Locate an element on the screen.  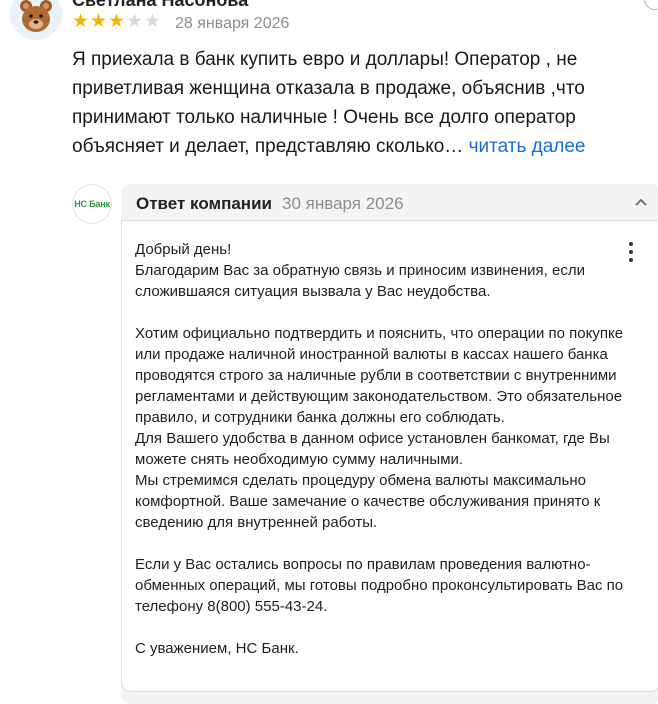
kebab-menu-icon is located at coordinates (631, 253).